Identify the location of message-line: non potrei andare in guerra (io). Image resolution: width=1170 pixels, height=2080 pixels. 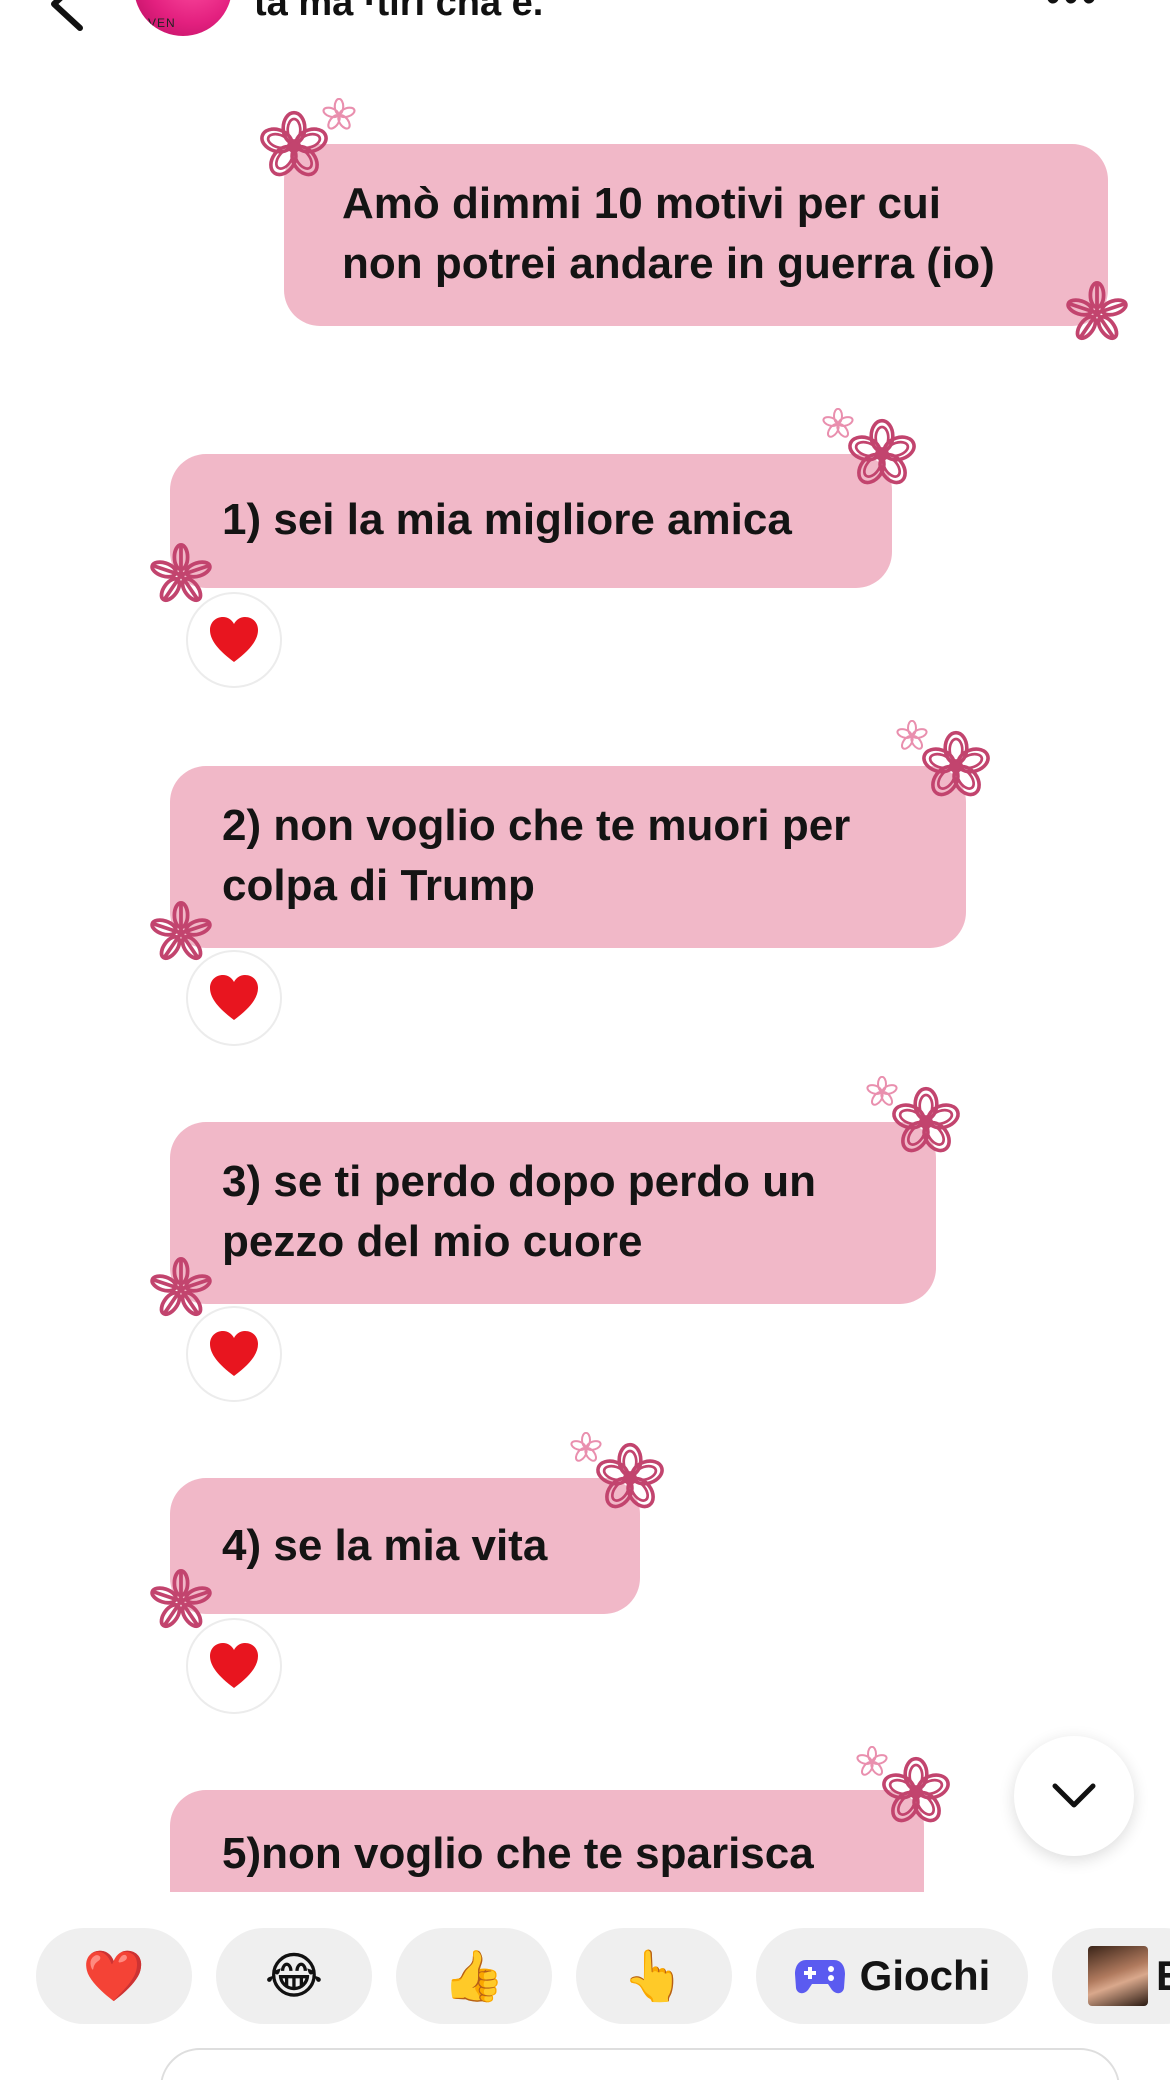
(668, 263).